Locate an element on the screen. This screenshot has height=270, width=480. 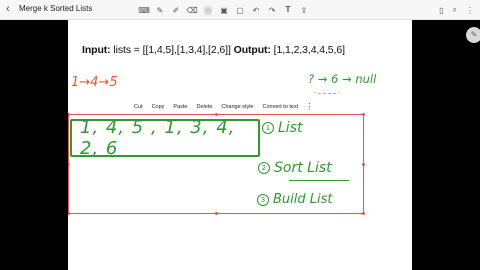
tool-eraser: ⌫ is located at coordinates (192, 10).